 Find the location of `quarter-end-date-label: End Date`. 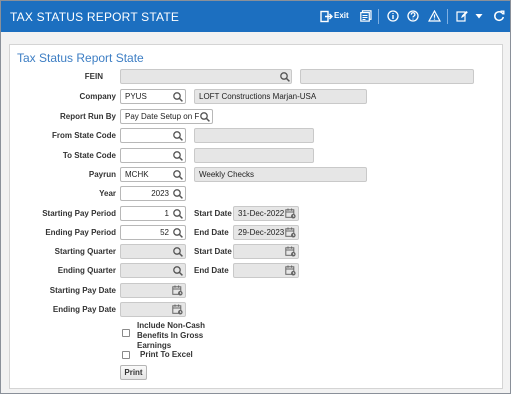

quarter-end-date-label: End Date is located at coordinates (211, 270).